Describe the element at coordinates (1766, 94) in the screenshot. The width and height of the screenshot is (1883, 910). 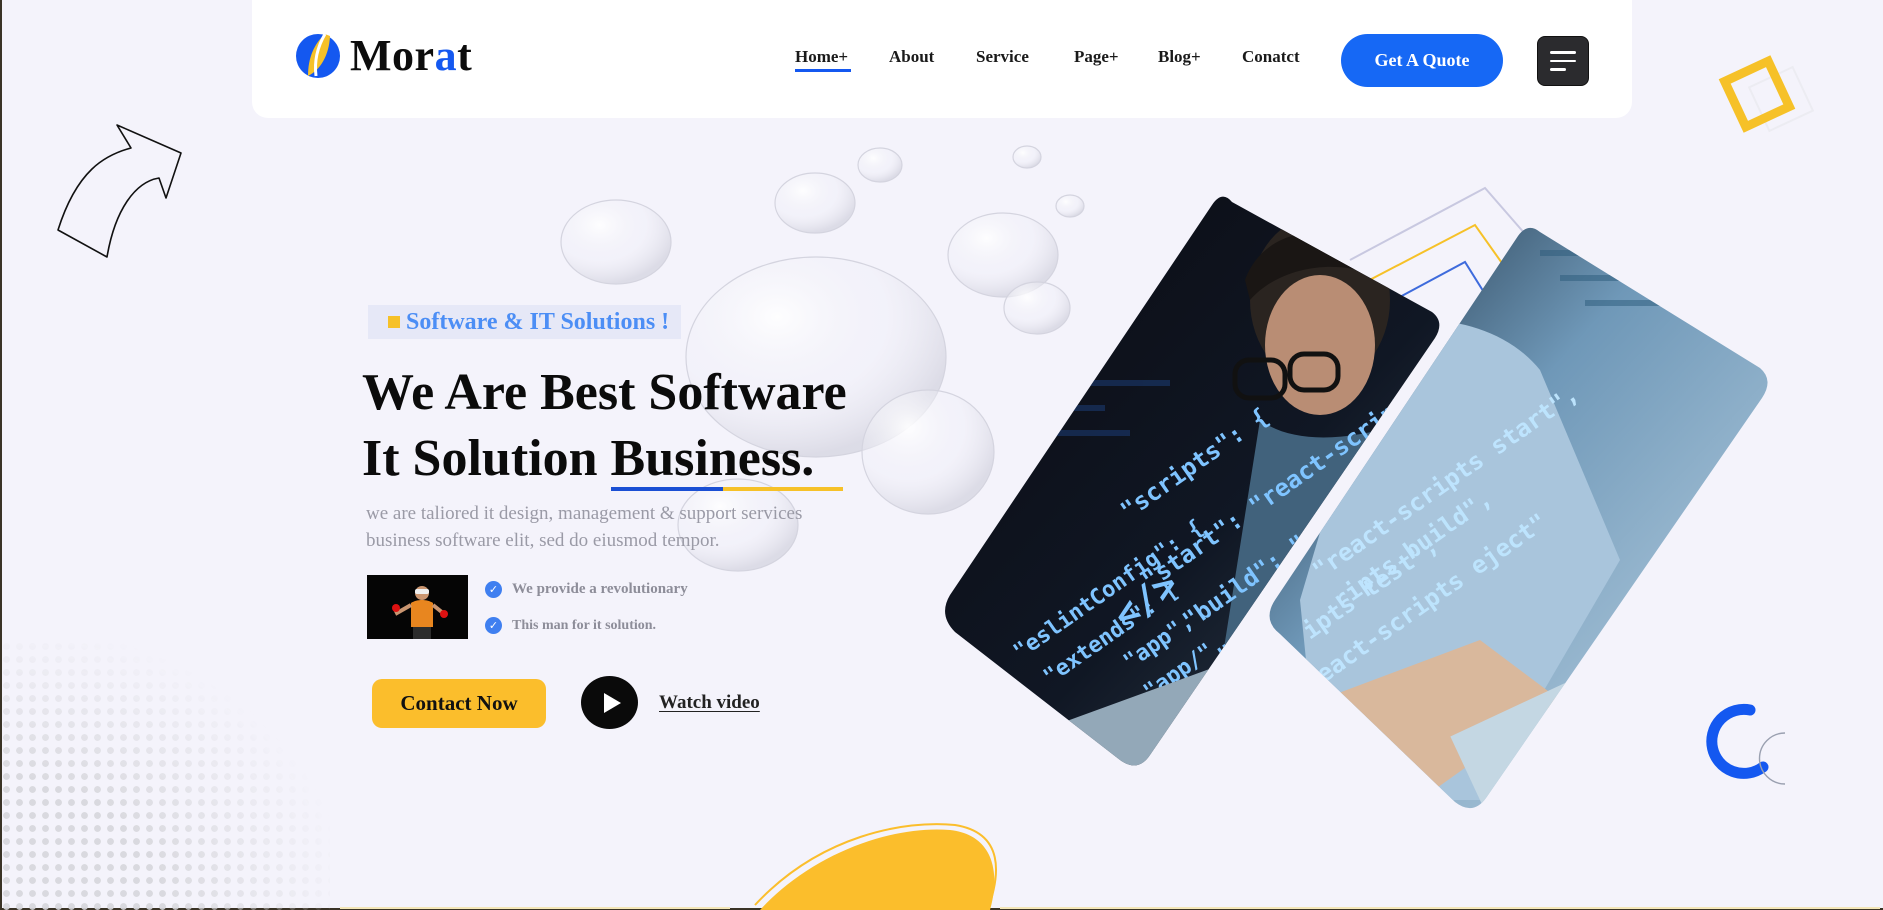
I see `yellow-square-decoration` at that location.